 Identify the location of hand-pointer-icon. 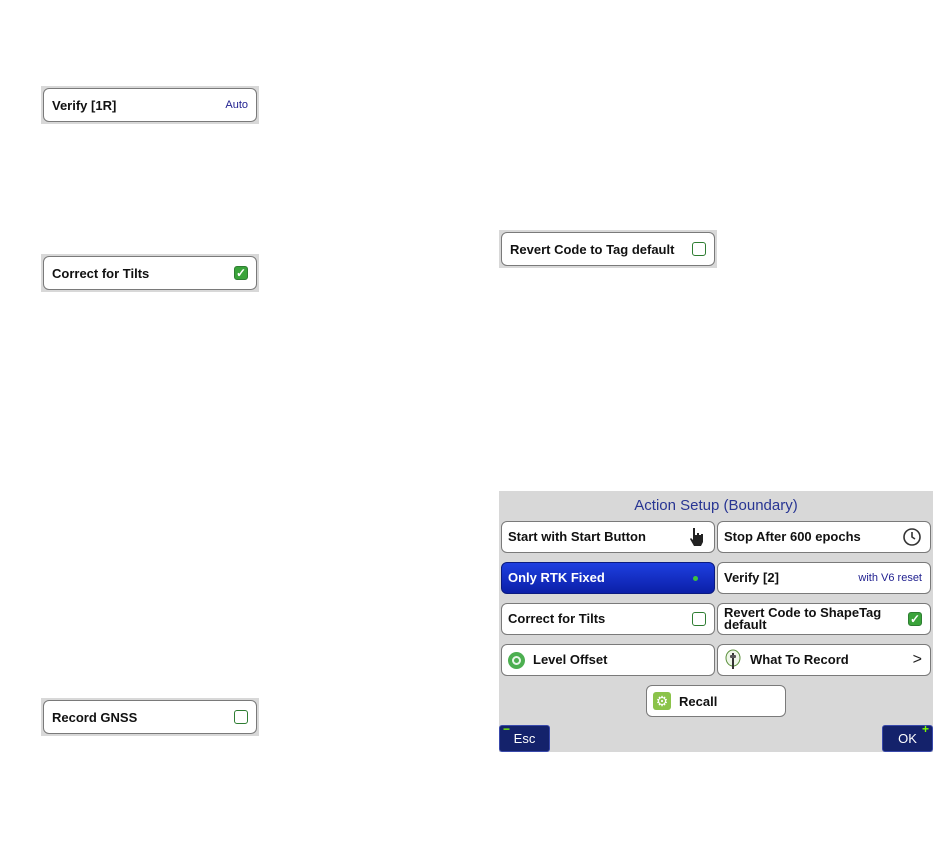
(696, 537).